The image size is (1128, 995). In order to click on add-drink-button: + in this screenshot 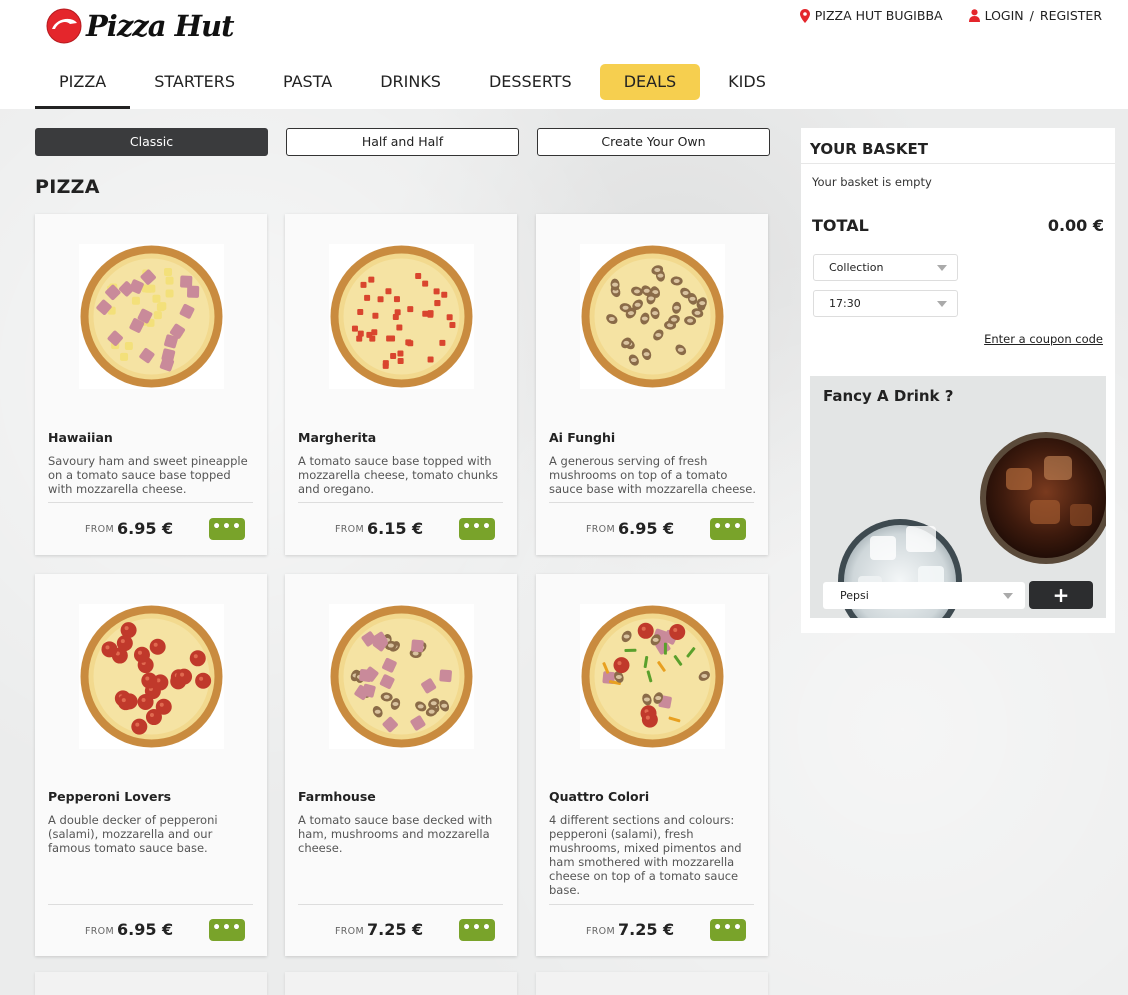, I will do `click(1061, 595)`.